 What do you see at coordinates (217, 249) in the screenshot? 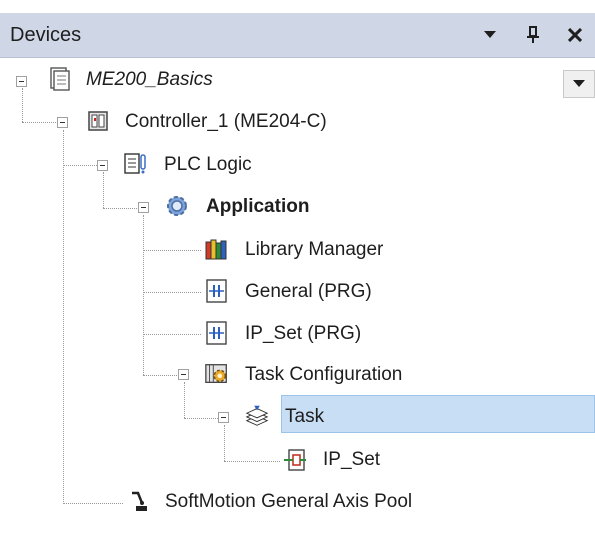
I see `library-books-icon` at bounding box center [217, 249].